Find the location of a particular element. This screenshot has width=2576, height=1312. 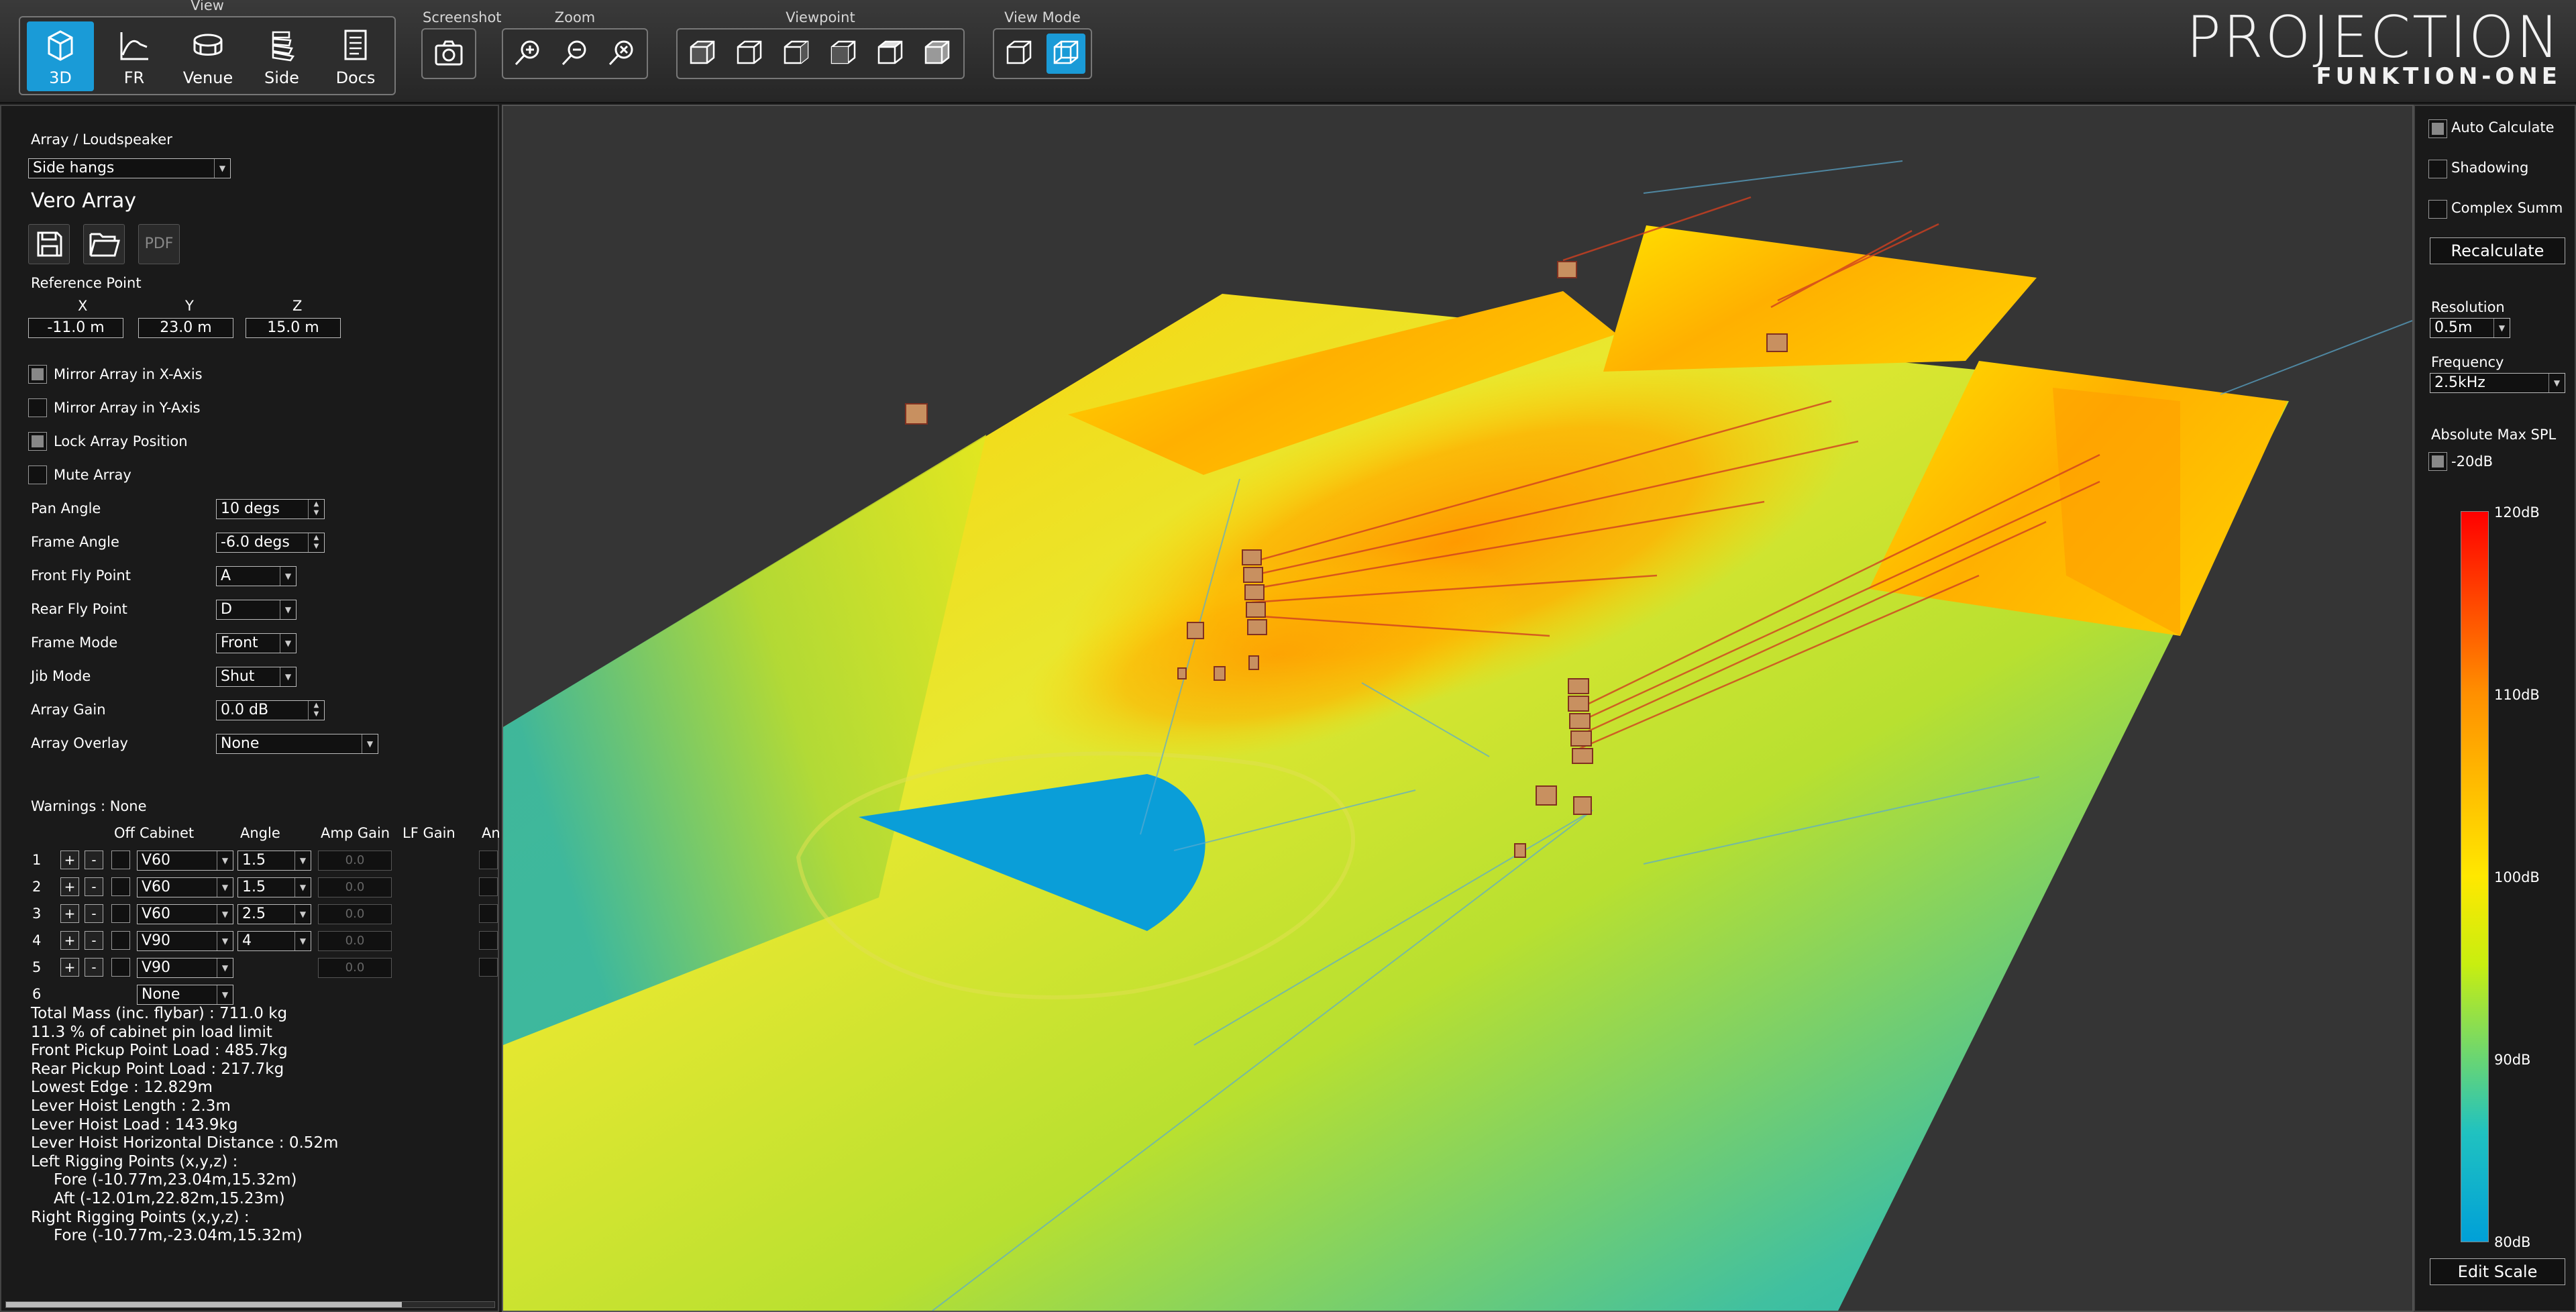

viewpoint-back-button is located at coordinates (749, 54).